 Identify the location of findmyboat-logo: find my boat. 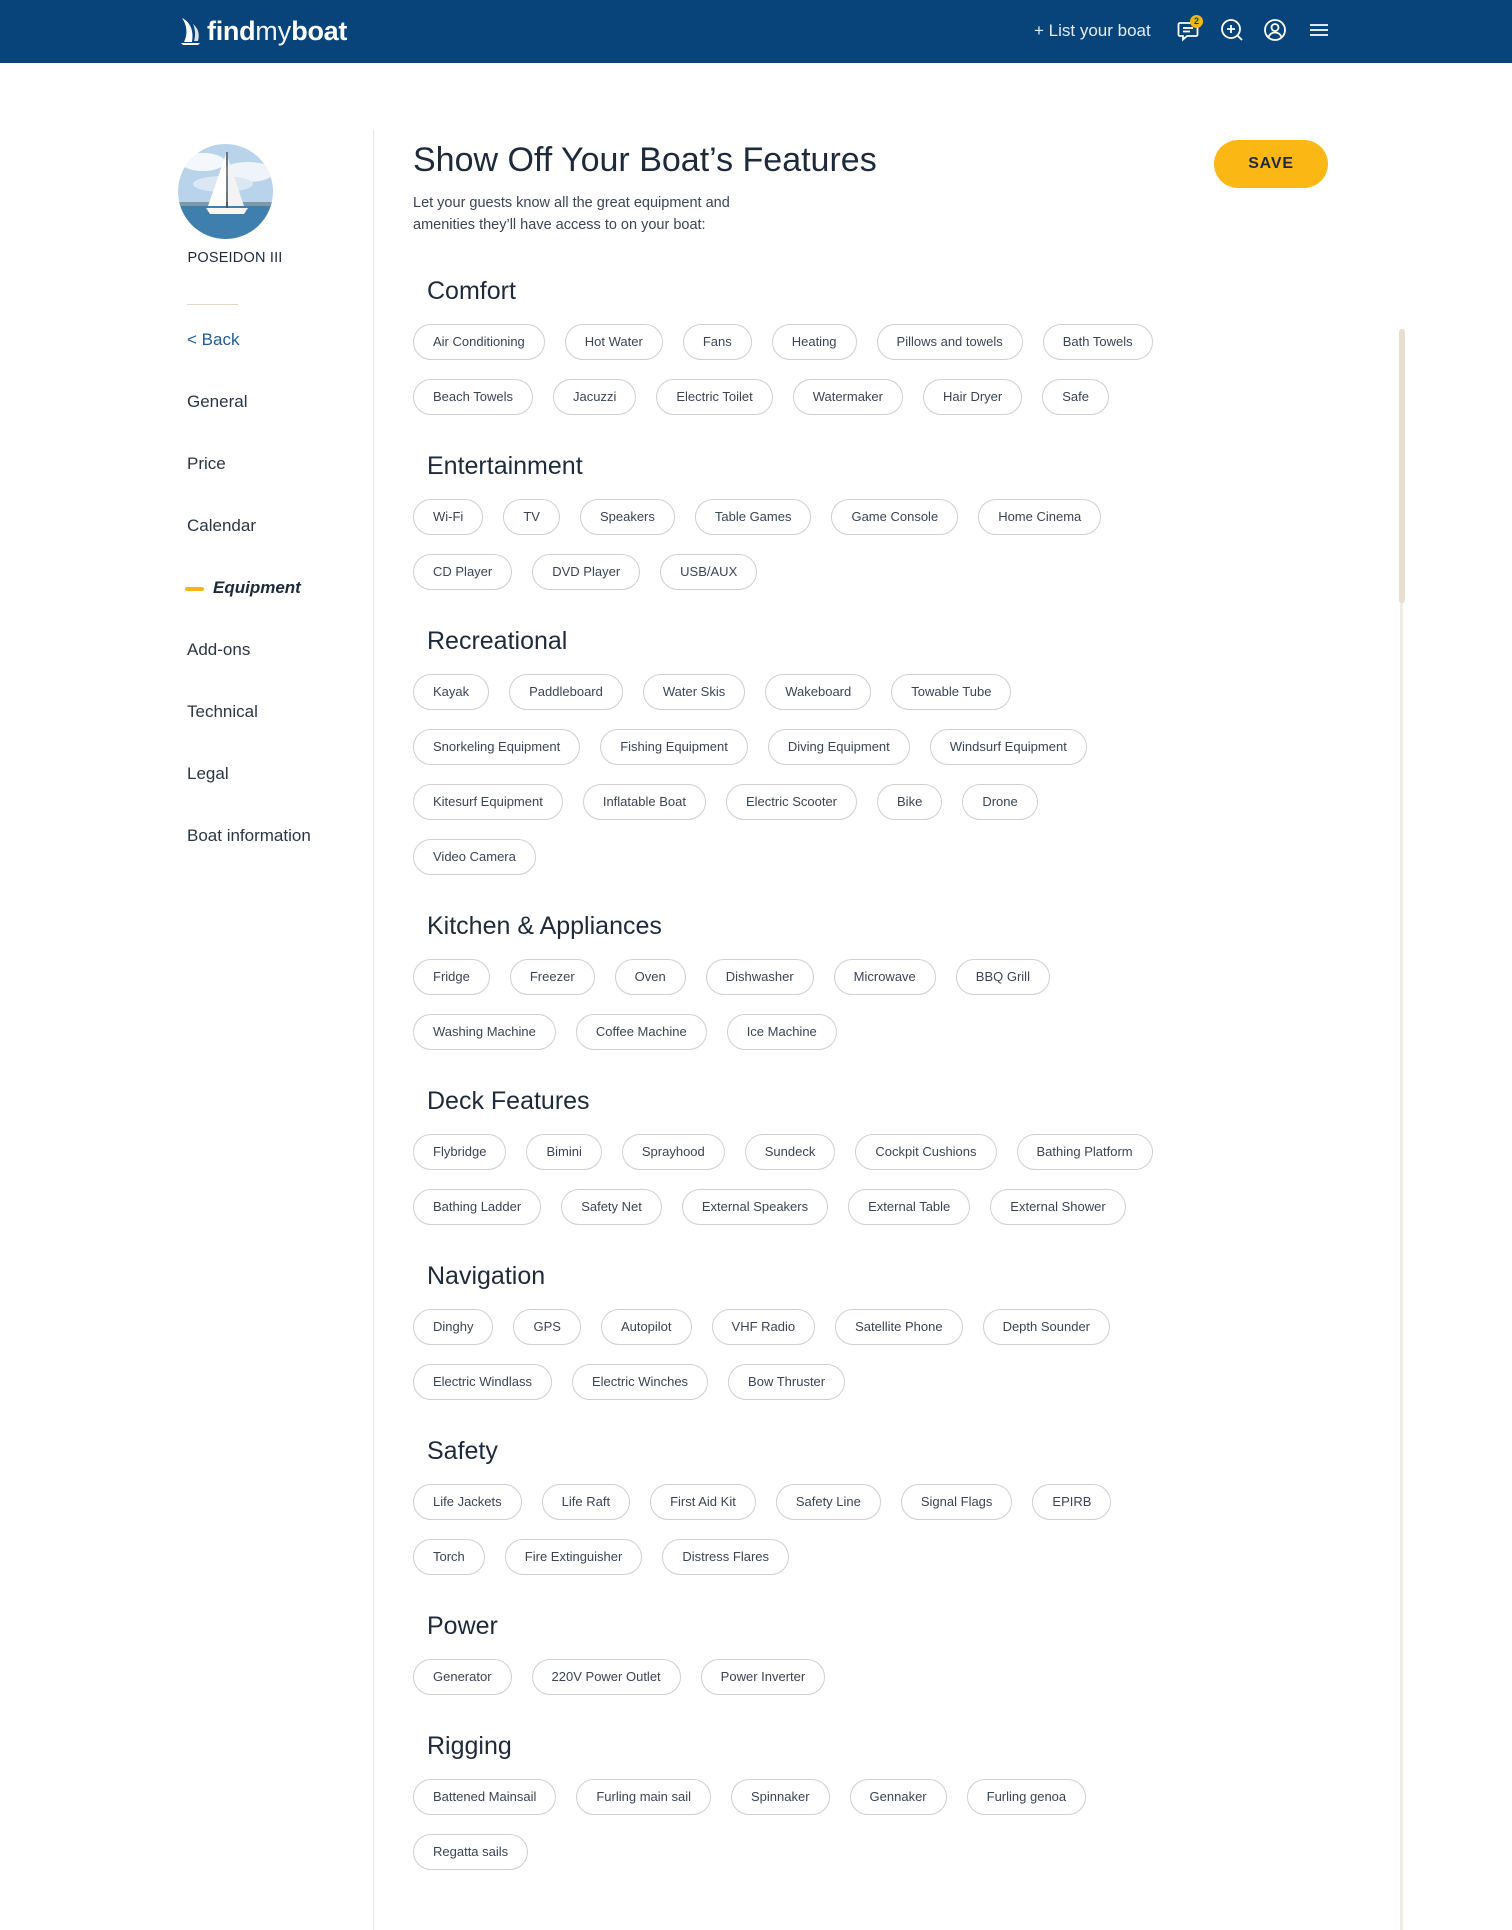
(263, 31).